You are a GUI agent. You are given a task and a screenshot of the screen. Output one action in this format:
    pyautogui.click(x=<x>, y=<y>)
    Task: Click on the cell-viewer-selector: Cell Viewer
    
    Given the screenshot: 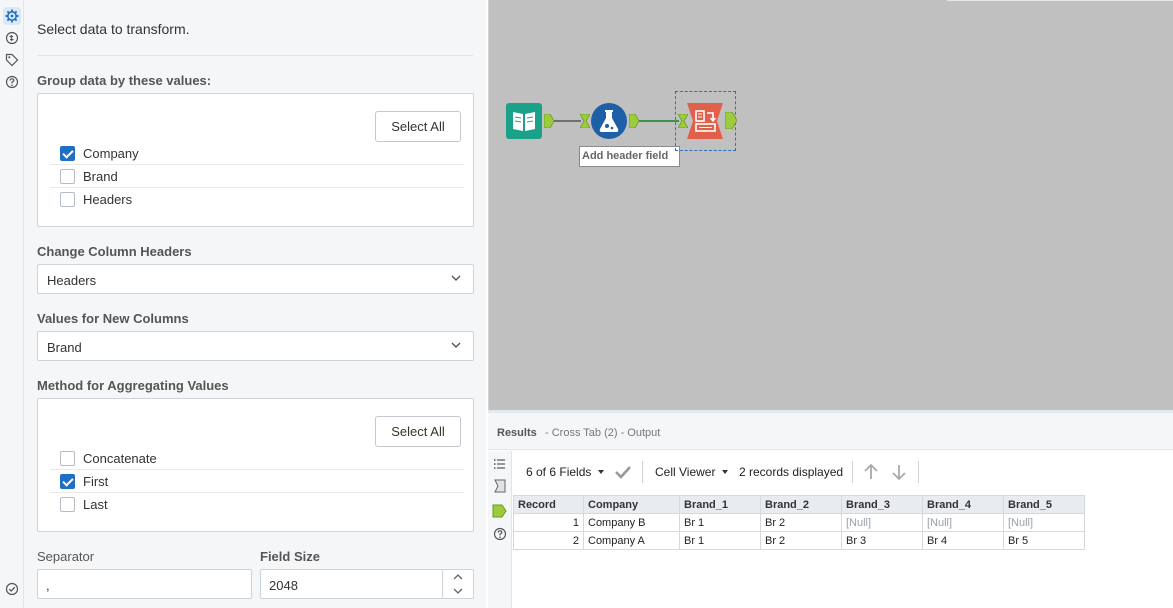 What is the action you would take?
    pyautogui.click(x=685, y=472)
    